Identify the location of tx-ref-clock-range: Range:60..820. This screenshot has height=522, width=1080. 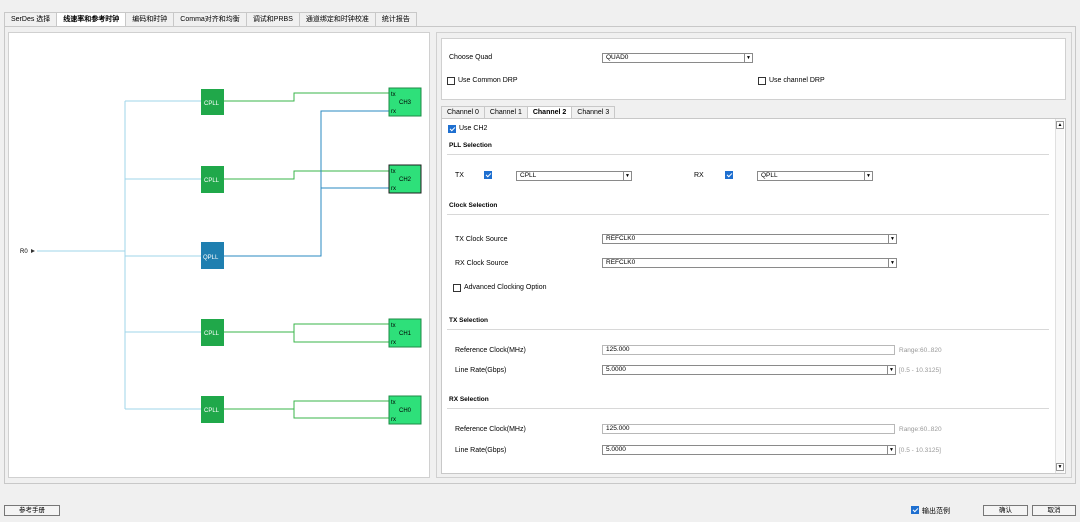
(920, 350).